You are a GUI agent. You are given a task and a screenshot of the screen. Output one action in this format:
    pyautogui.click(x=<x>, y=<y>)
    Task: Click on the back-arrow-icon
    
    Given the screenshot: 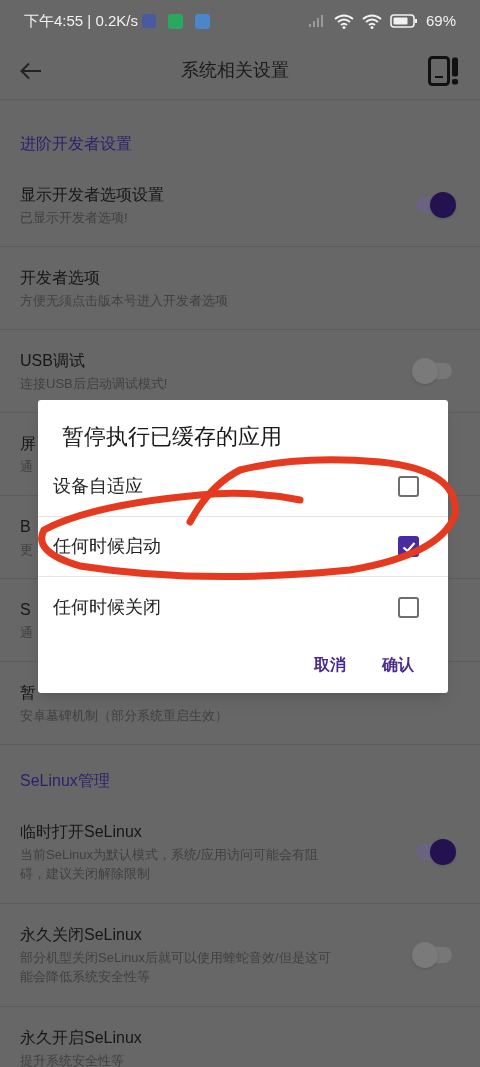 What is the action you would take?
    pyautogui.click(x=31, y=70)
    